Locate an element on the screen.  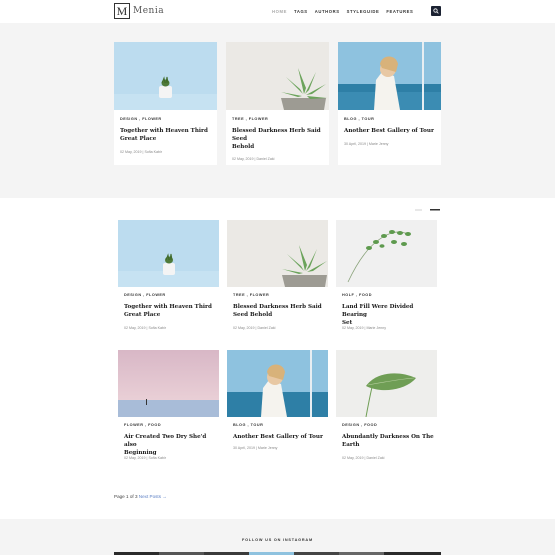
post-category: FLOWER , FOOD is located at coordinates (142, 425).